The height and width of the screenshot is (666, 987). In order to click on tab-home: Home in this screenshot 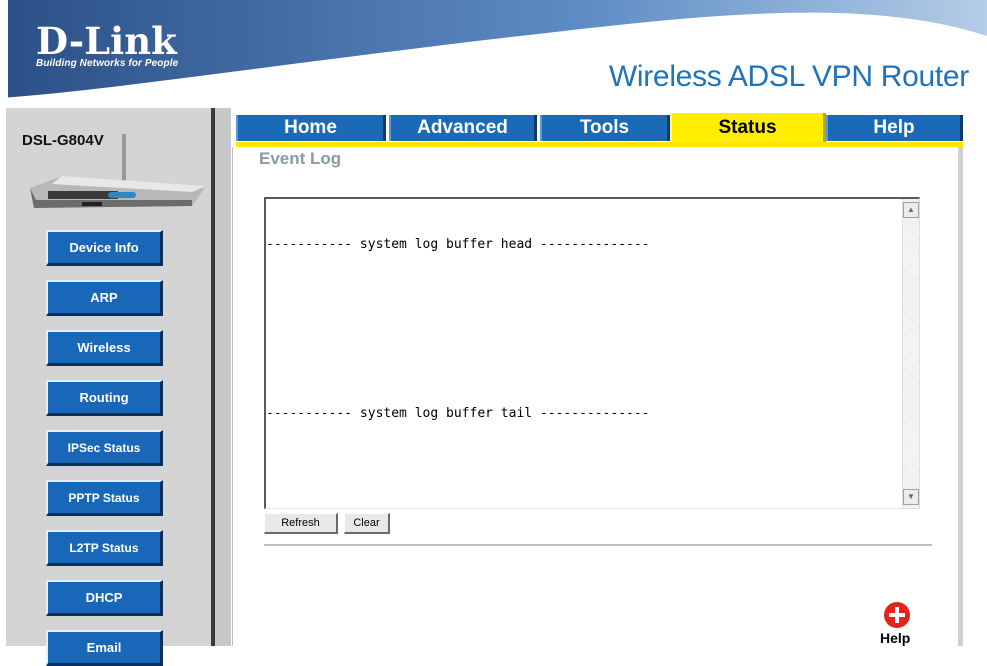, I will do `click(311, 128)`.